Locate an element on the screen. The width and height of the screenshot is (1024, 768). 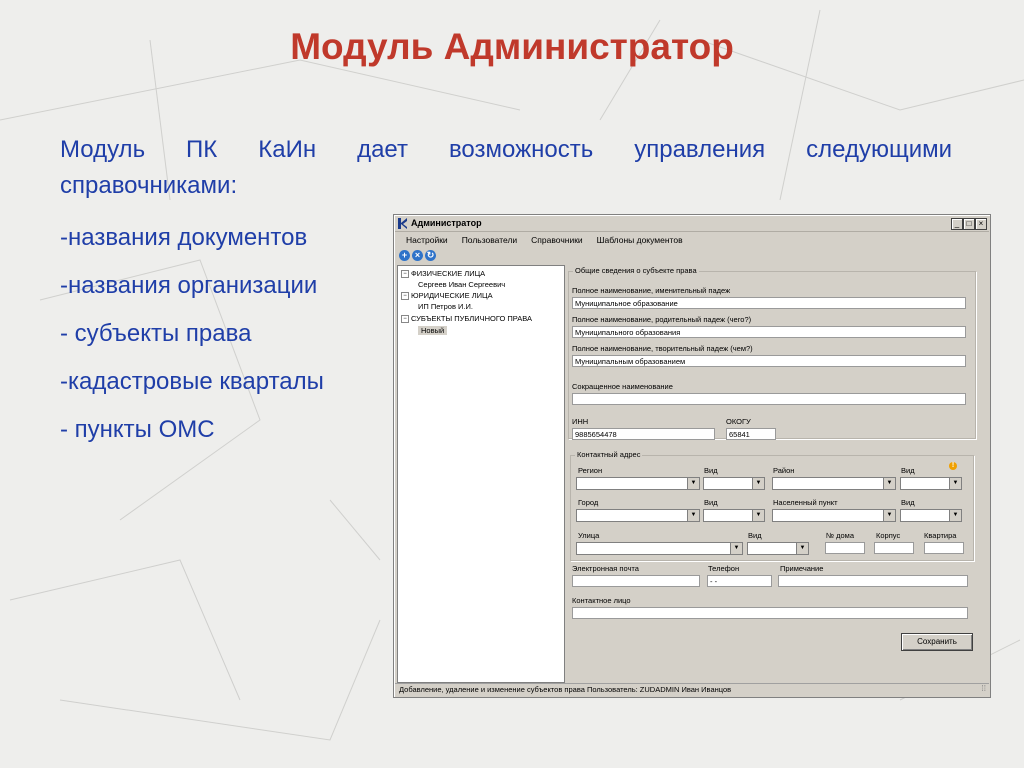
resize-grip-icon: ⁞⁞ is located at coordinates (984, 689).